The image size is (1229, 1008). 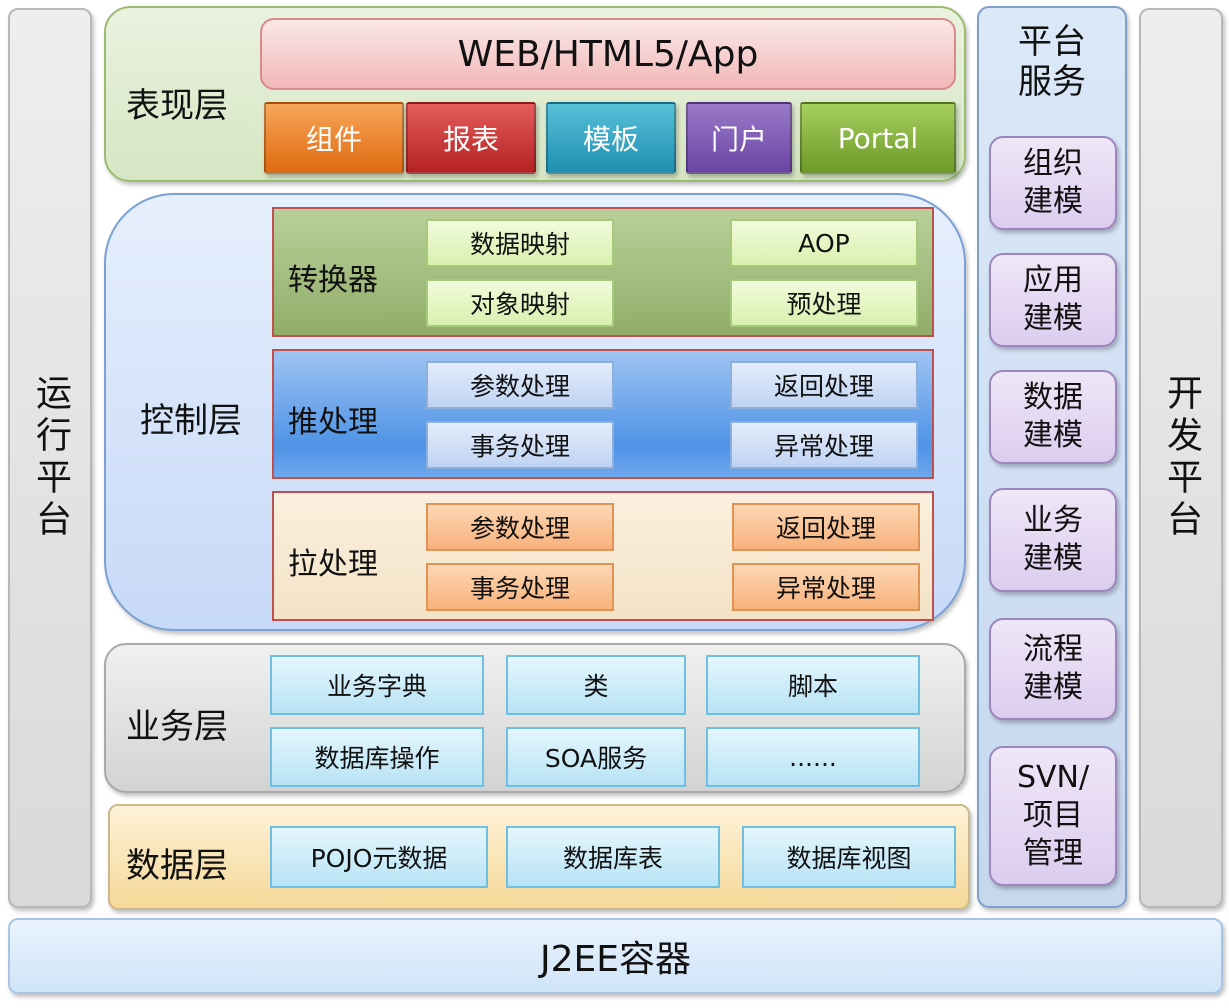 What do you see at coordinates (1053, 183) in the screenshot?
I see `platform-item-org-modeling: 组织 建模` at bounding box center [1053, 183].